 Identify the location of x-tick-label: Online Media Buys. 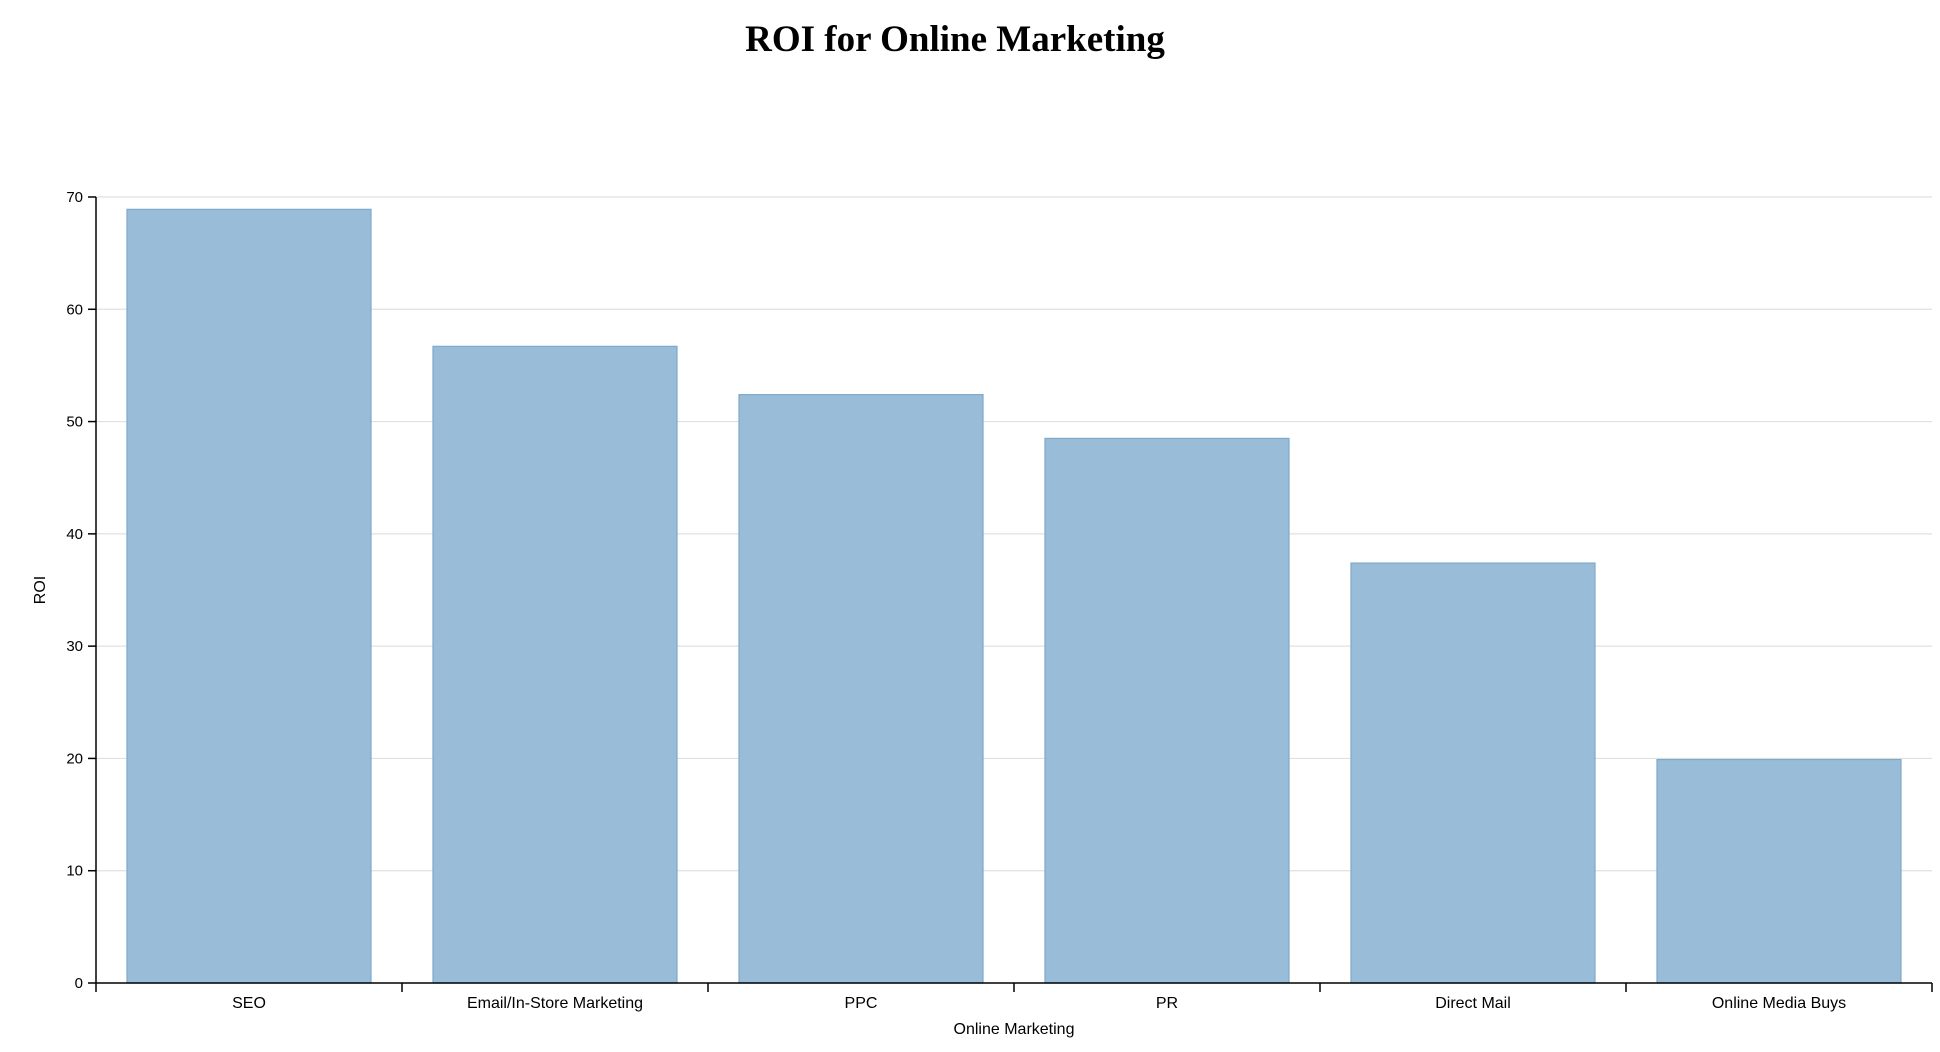
(1779, 1003).